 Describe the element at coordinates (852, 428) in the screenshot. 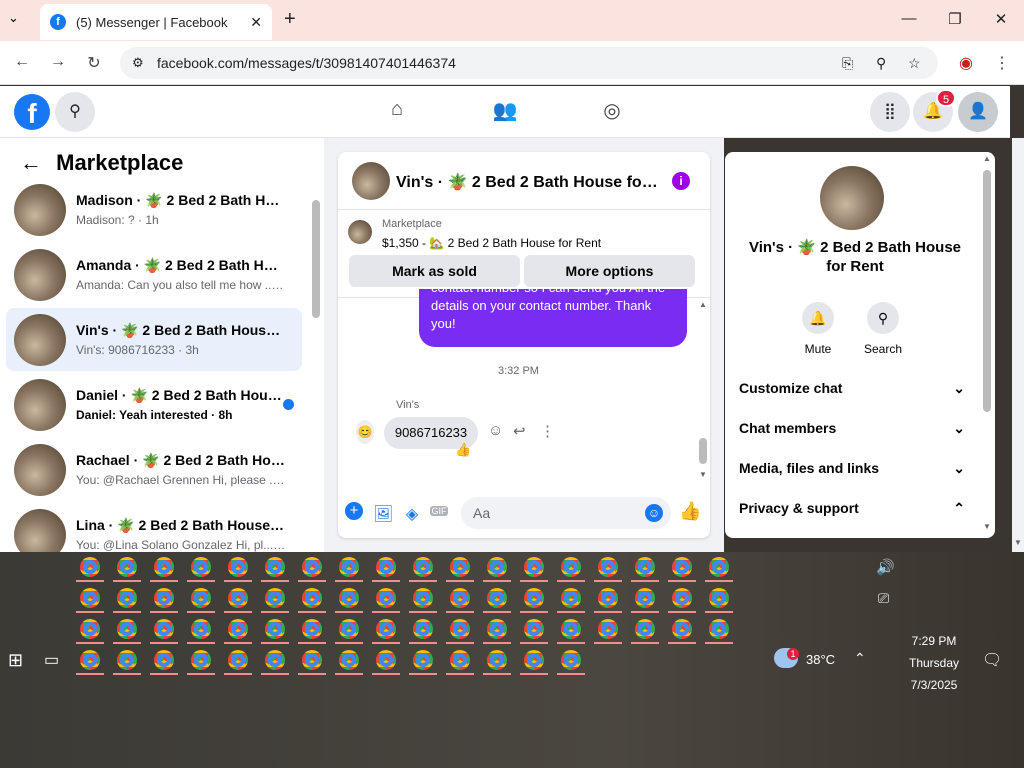

I see `details-section-row: Chat members ⌄` at that location.